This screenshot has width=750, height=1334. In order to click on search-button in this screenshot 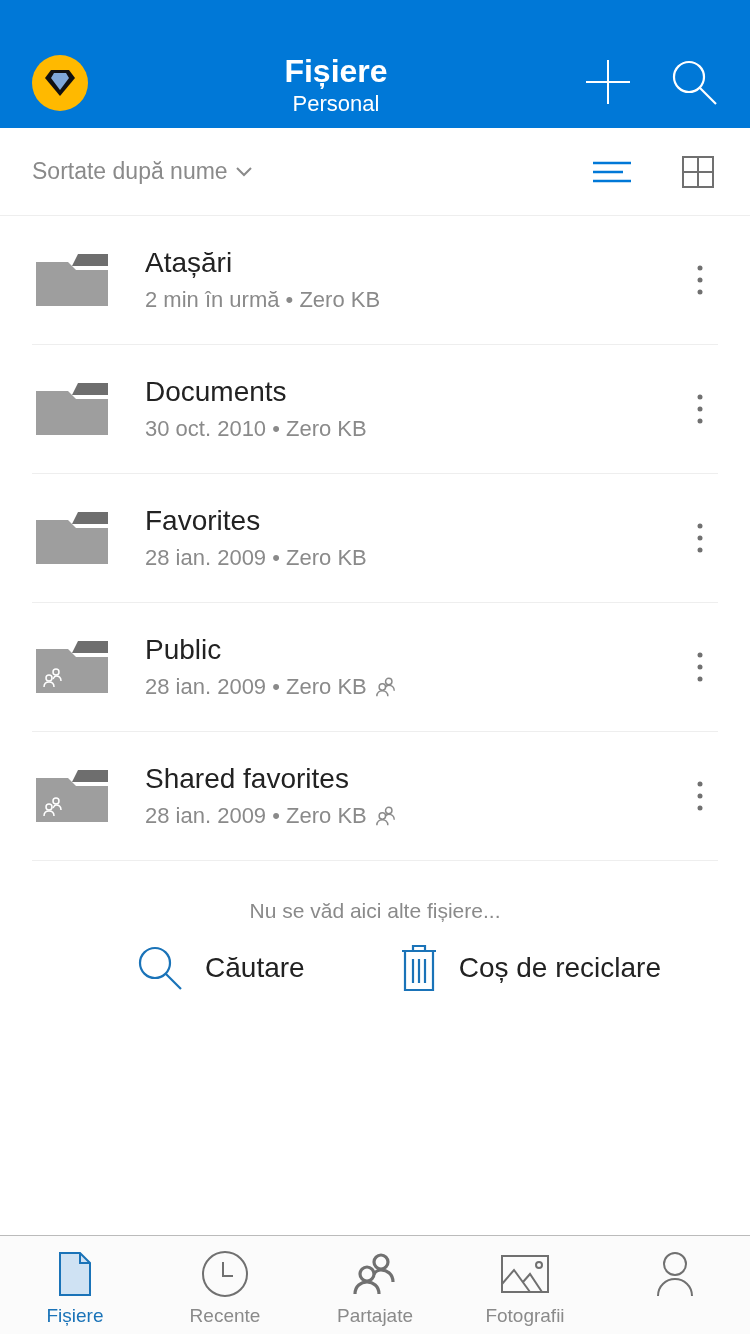, I will do `click(694, 82)`.